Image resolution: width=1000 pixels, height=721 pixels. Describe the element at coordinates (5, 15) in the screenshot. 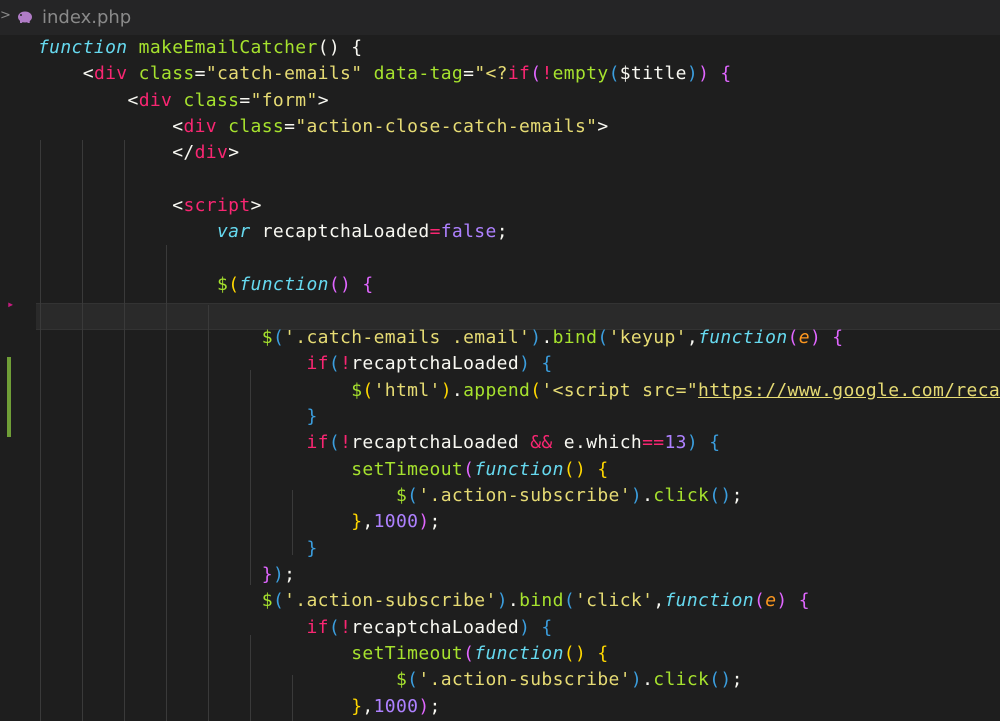

I see `chevron-right-icon: >` at that location.